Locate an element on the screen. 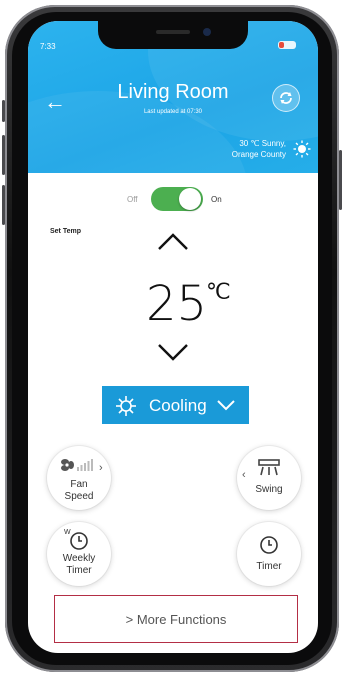  weather-temp: 30 ℃ Sunny, is located at coordinates (262, 143).